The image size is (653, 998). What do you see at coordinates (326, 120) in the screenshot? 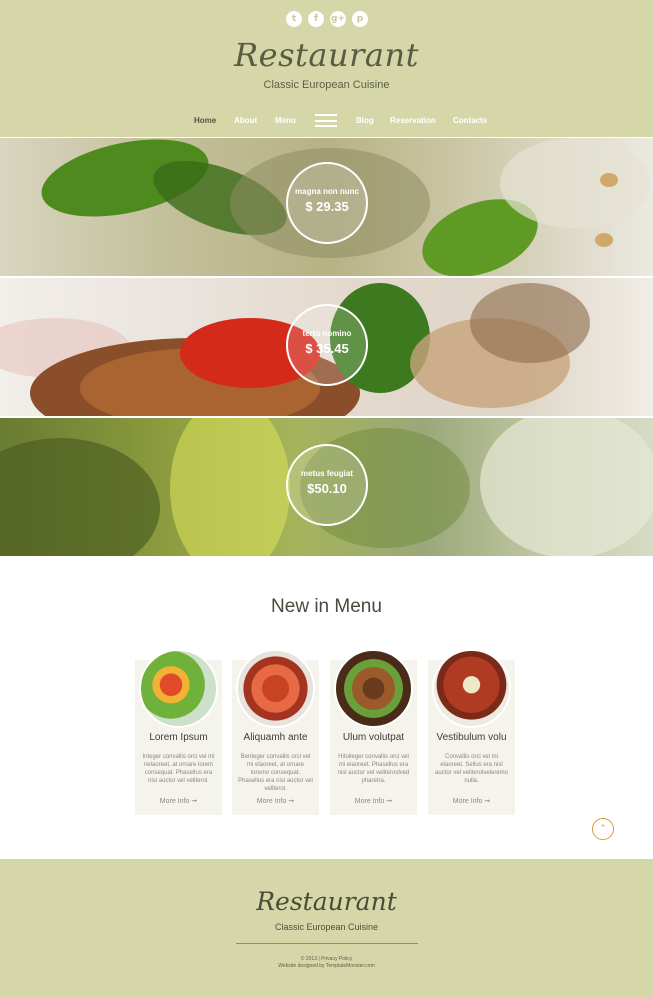
I see `menu-icon` at bounding box center [326, 120].